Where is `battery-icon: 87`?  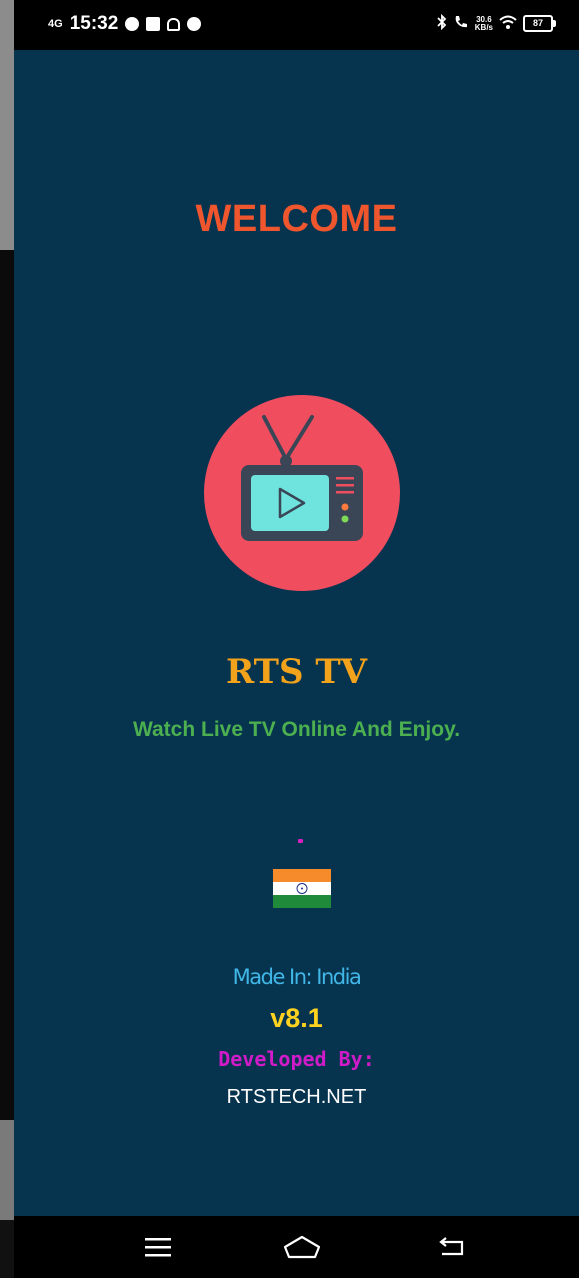 battery-icon: 87 is located at coordinates (539, 23).